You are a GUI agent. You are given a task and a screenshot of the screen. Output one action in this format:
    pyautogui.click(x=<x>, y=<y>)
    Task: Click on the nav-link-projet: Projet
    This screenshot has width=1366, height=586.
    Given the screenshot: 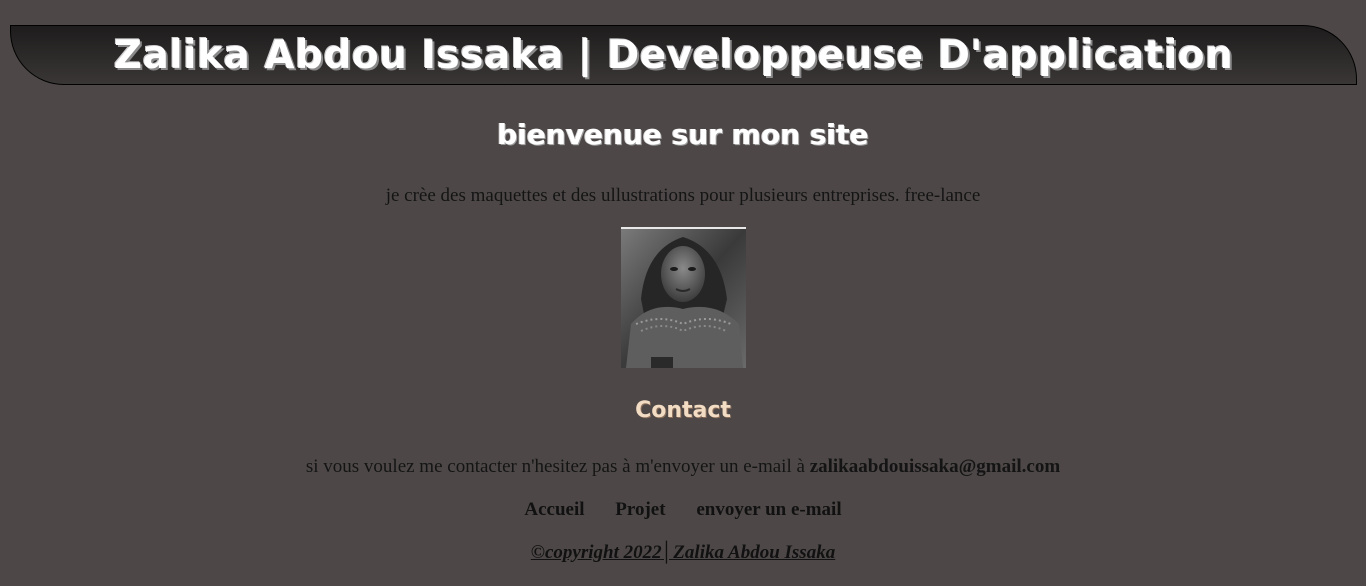 What is the action you would take?
    pyautogui.click(x=640, y=509)
    